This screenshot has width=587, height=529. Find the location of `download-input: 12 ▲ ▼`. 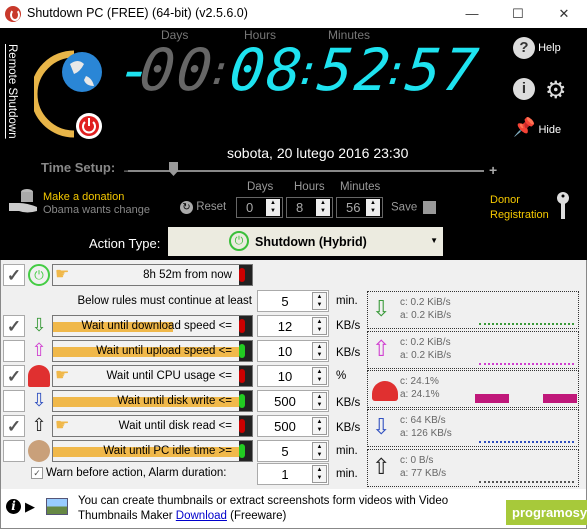

download-input: 12 ▲ ▼ is located at coordinates (293, 326).